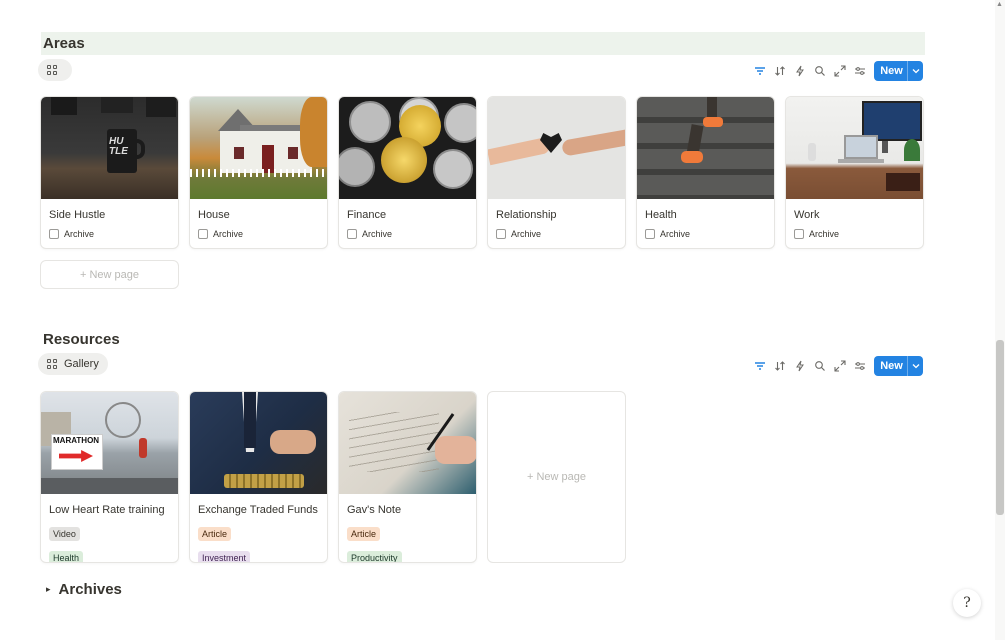  What do you see at coordinates (526, 215) in the screenshot?
I see `card-title: Relationship` at bounding box center [526, 215].